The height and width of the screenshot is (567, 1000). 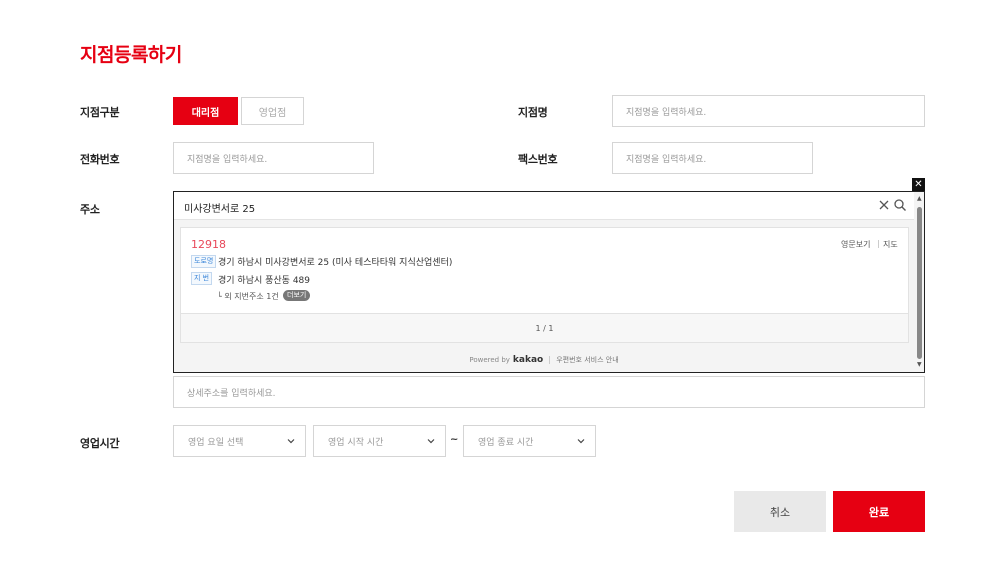 What do you see at coordinates (538, 159) in the screenshot?
I see `fax-label: 팩스번호` at bounding box center [538, 159].